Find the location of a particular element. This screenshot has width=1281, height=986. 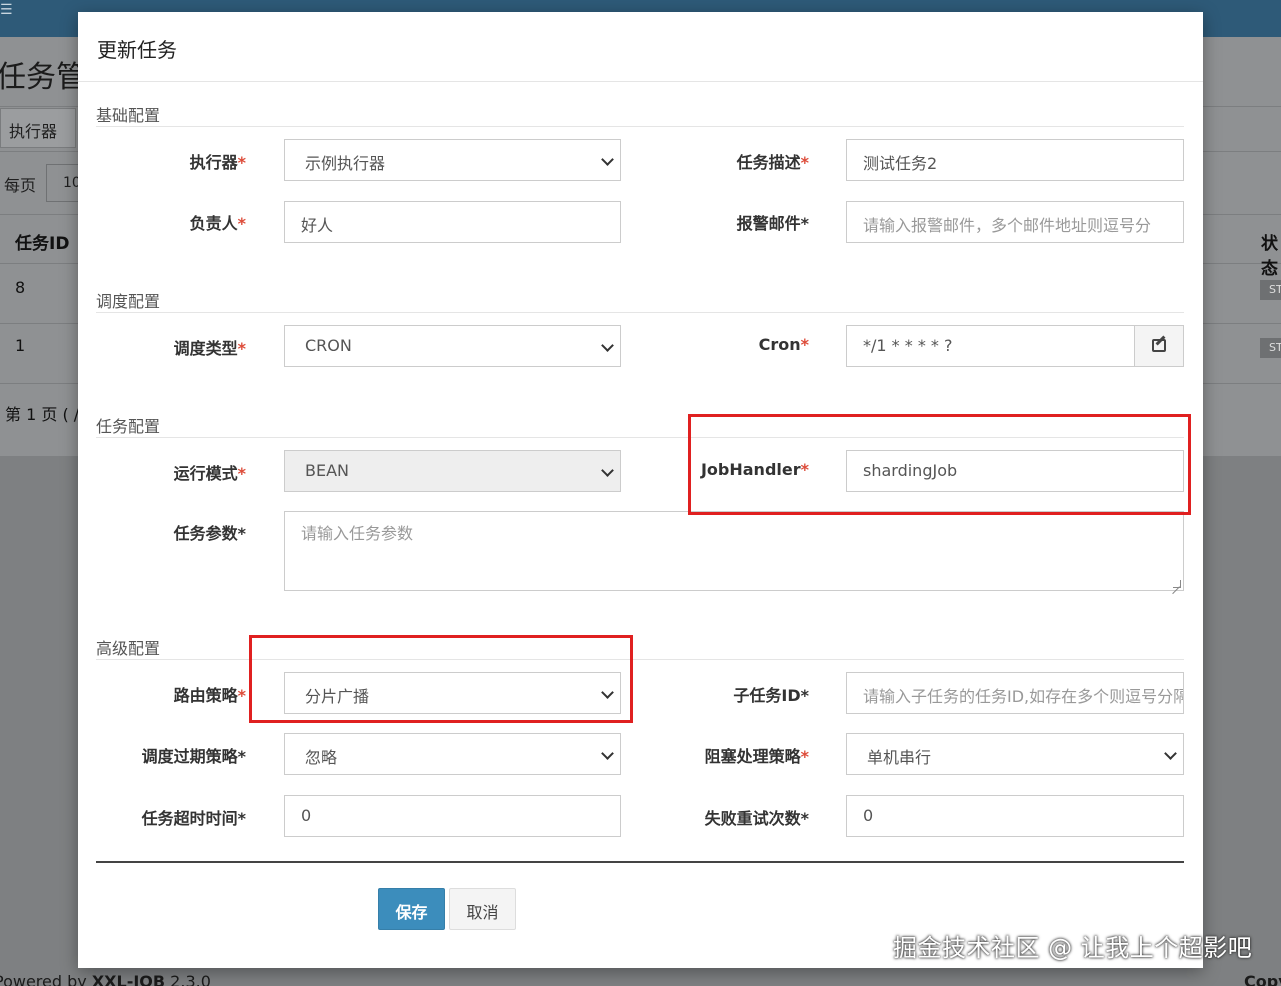

job-desc-input: 测试任务2 is located at coordinates (1015, 160).